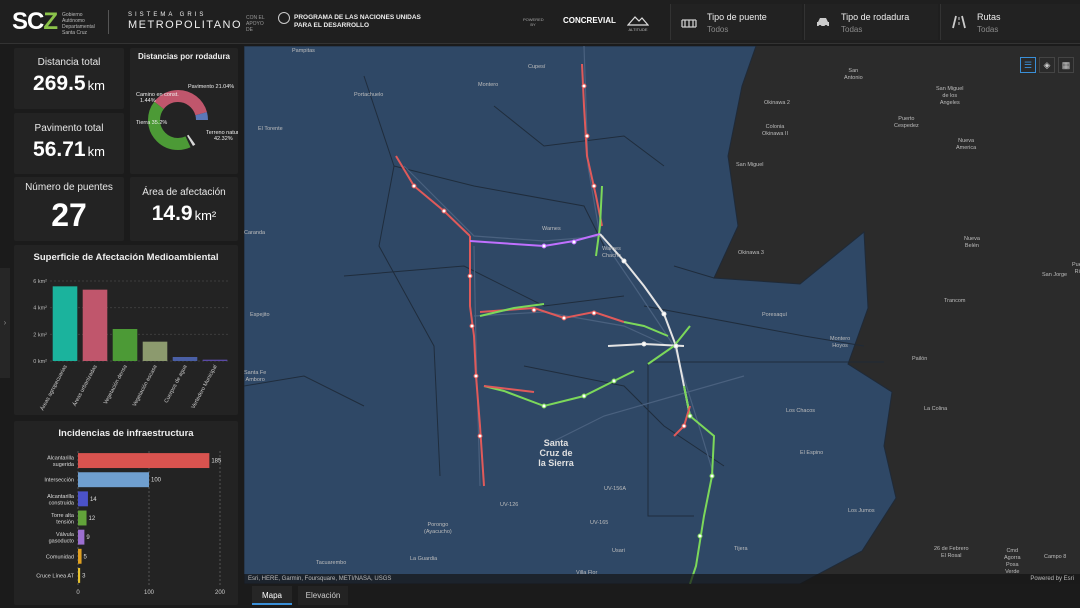 This screenshot has height=608, width=1080. I want to click on y-tick-label: Alcantarilla sugerida, so click(61, 462).